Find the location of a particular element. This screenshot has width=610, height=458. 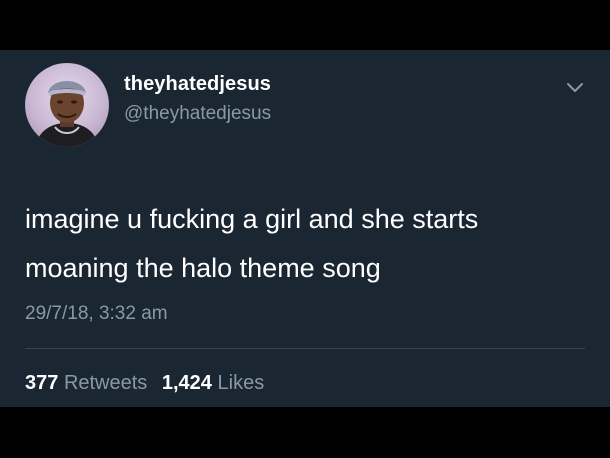

display-name: theyhatedjesus is located at coordinates (197, 84).